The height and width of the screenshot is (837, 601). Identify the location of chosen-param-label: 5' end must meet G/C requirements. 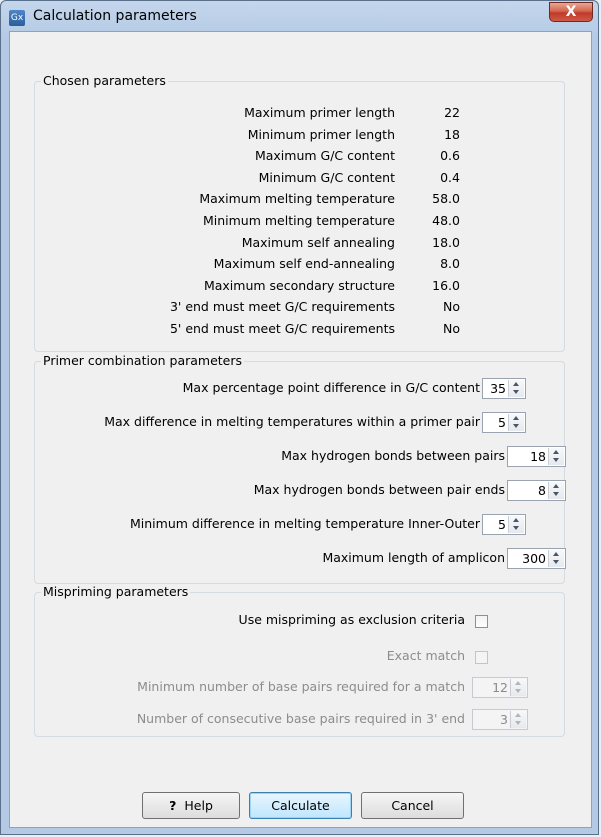
(282, 328).